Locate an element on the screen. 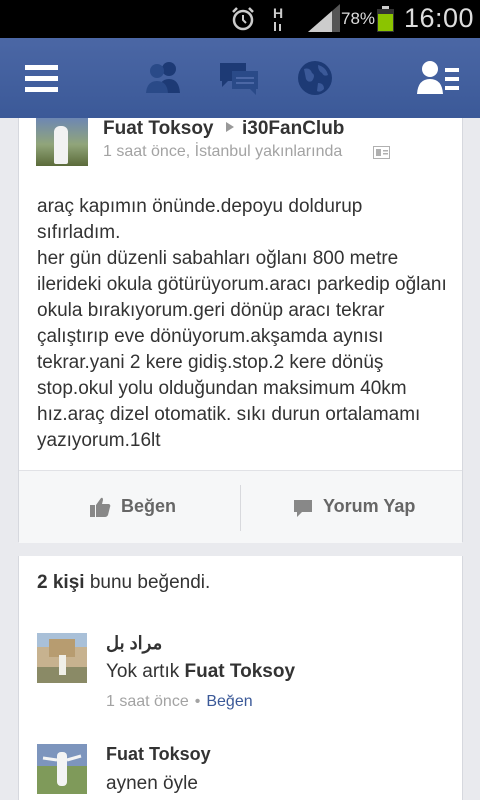 The image size is (480, 800). top-nav-bar is located at coordinates (240, 78).